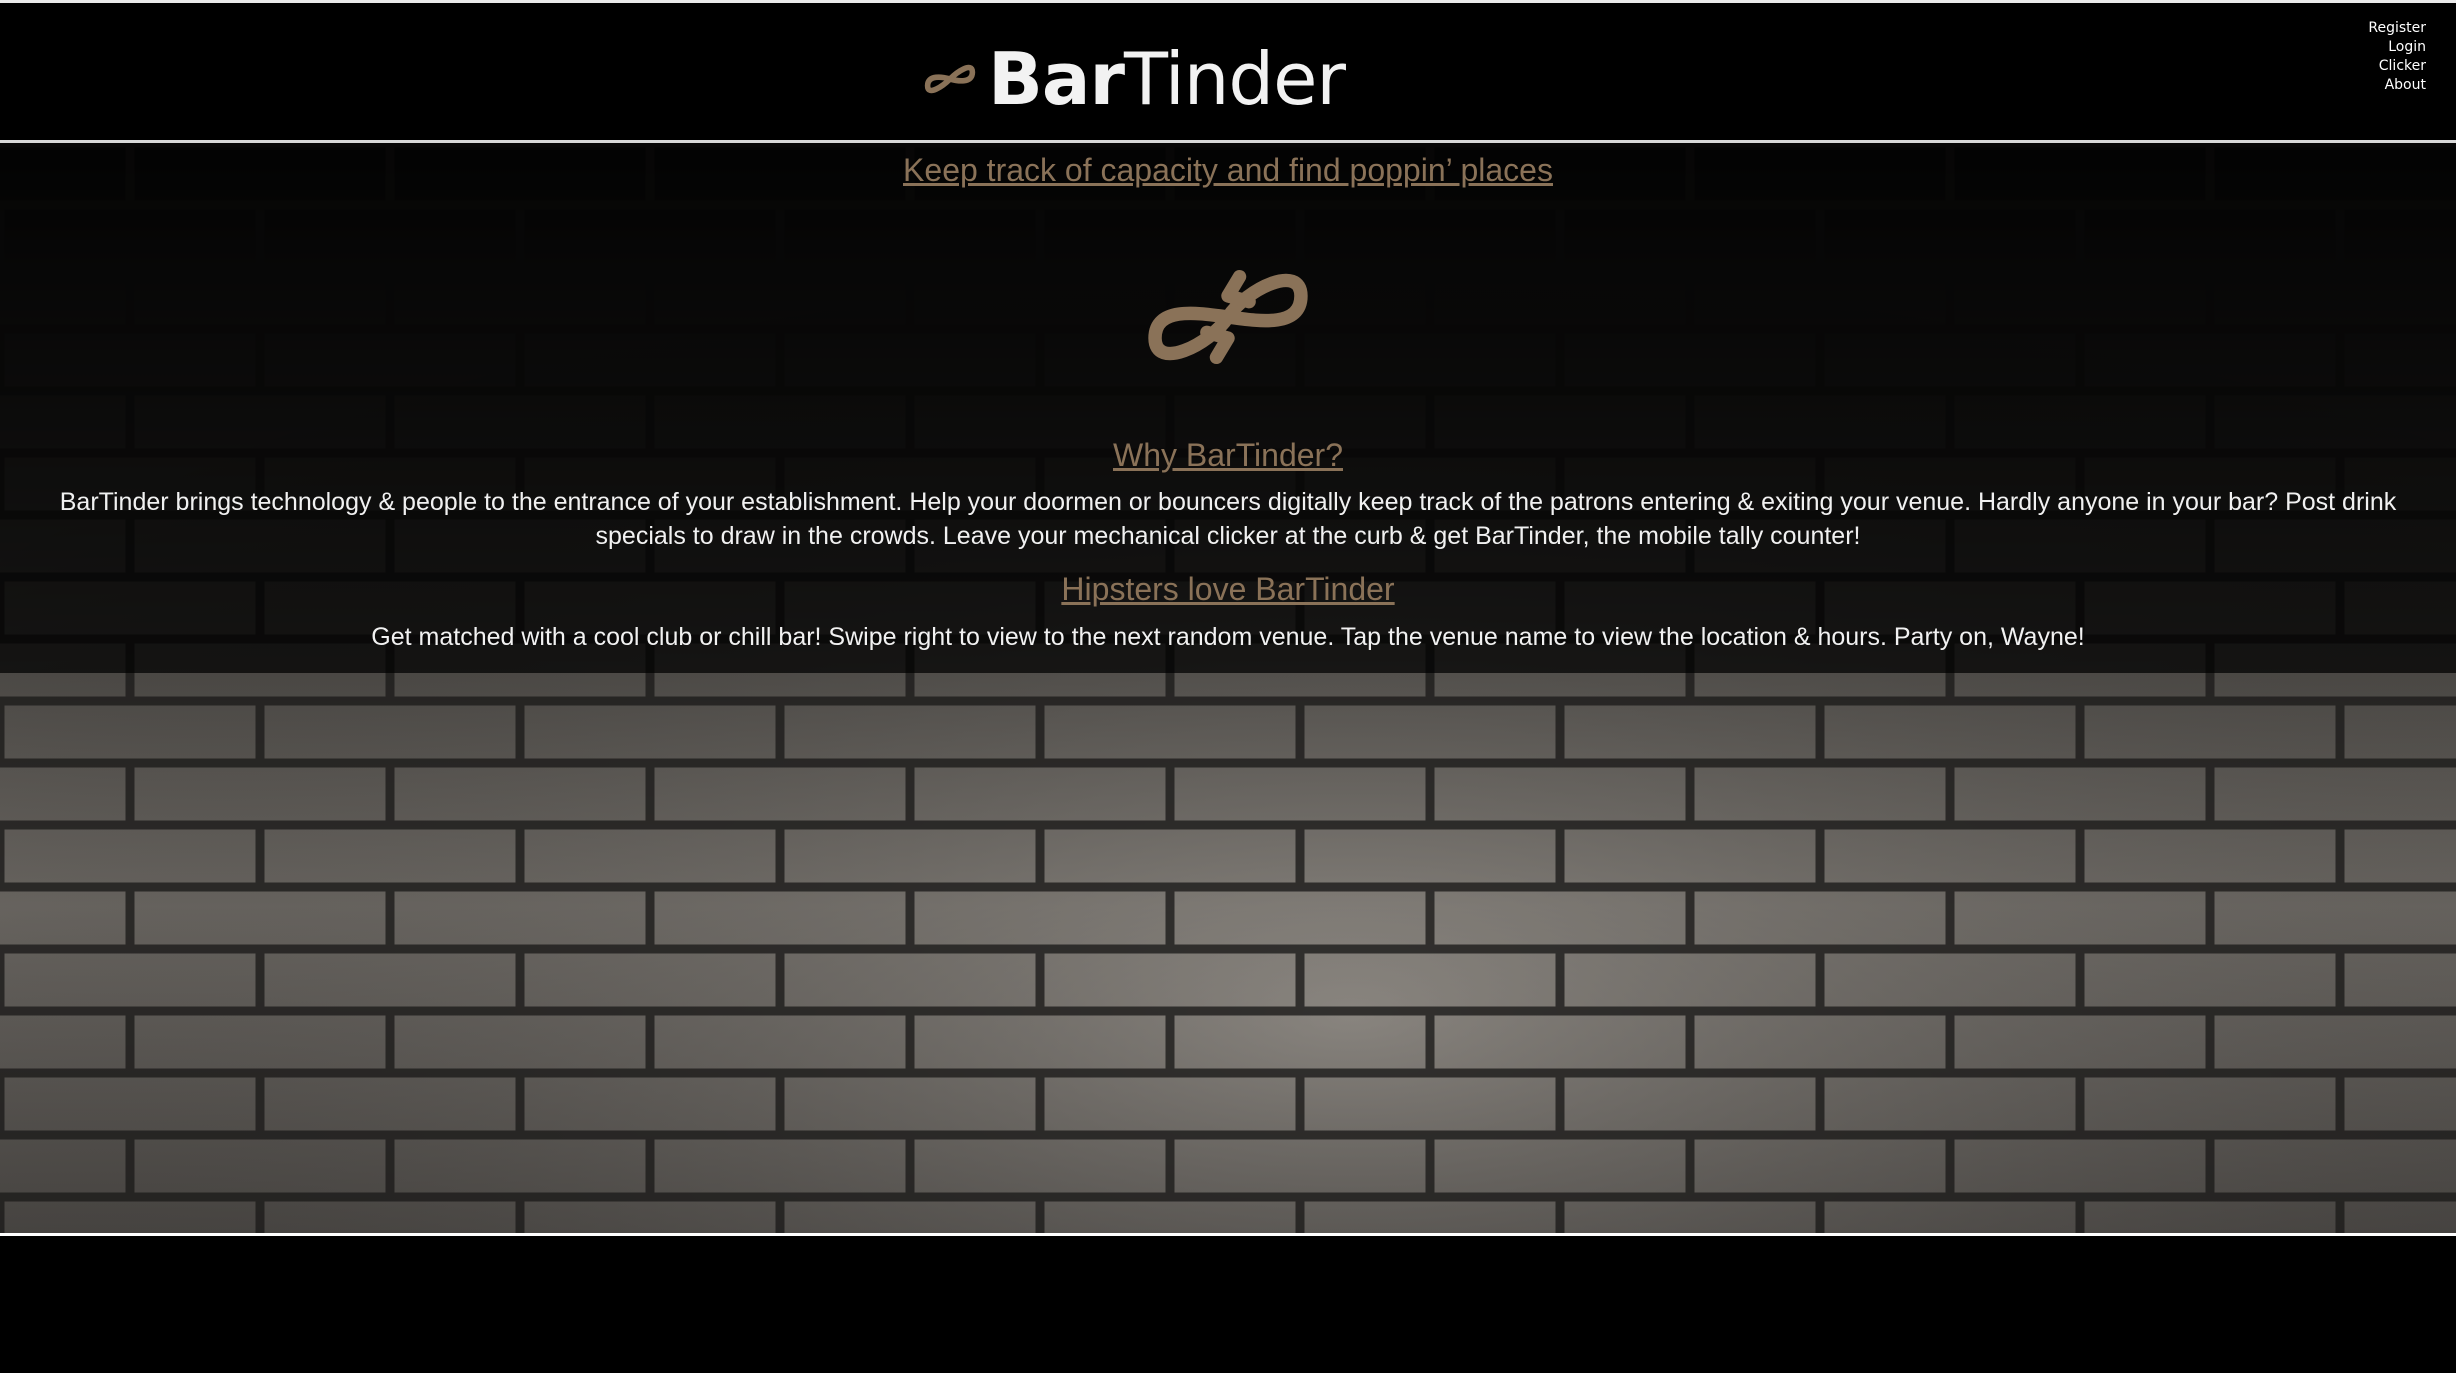 This screenshot has height=1373, width=2456. Describe the element at coordinates (1234, 79) in the screenshot. I see `brand-light-text: Tinder` at that location.